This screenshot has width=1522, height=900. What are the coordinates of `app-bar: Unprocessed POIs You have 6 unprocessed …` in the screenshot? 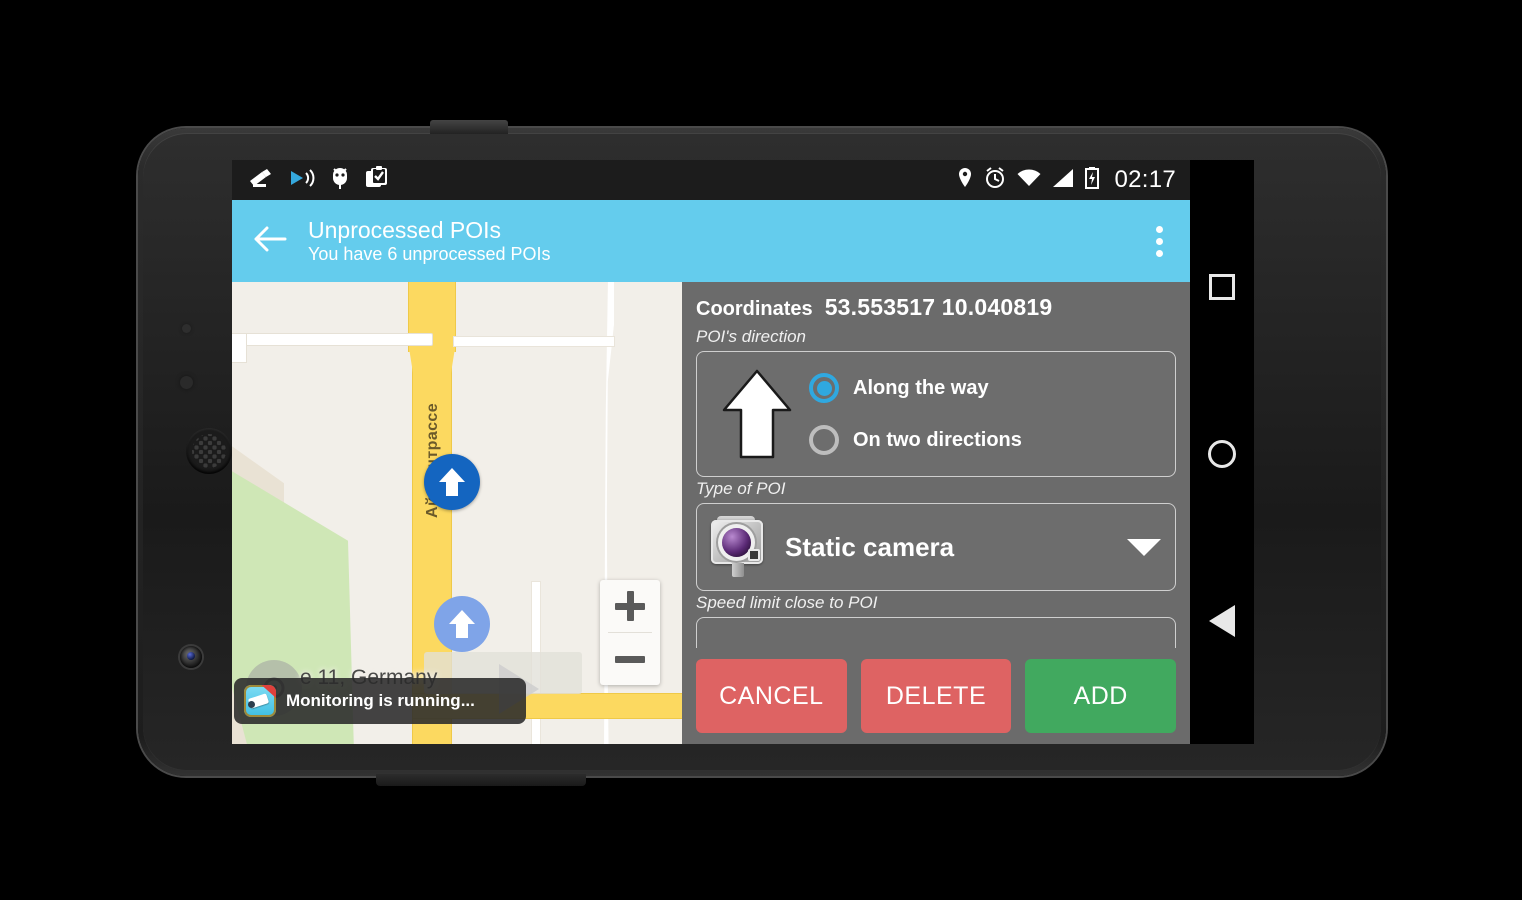 It's located at (711, 241).